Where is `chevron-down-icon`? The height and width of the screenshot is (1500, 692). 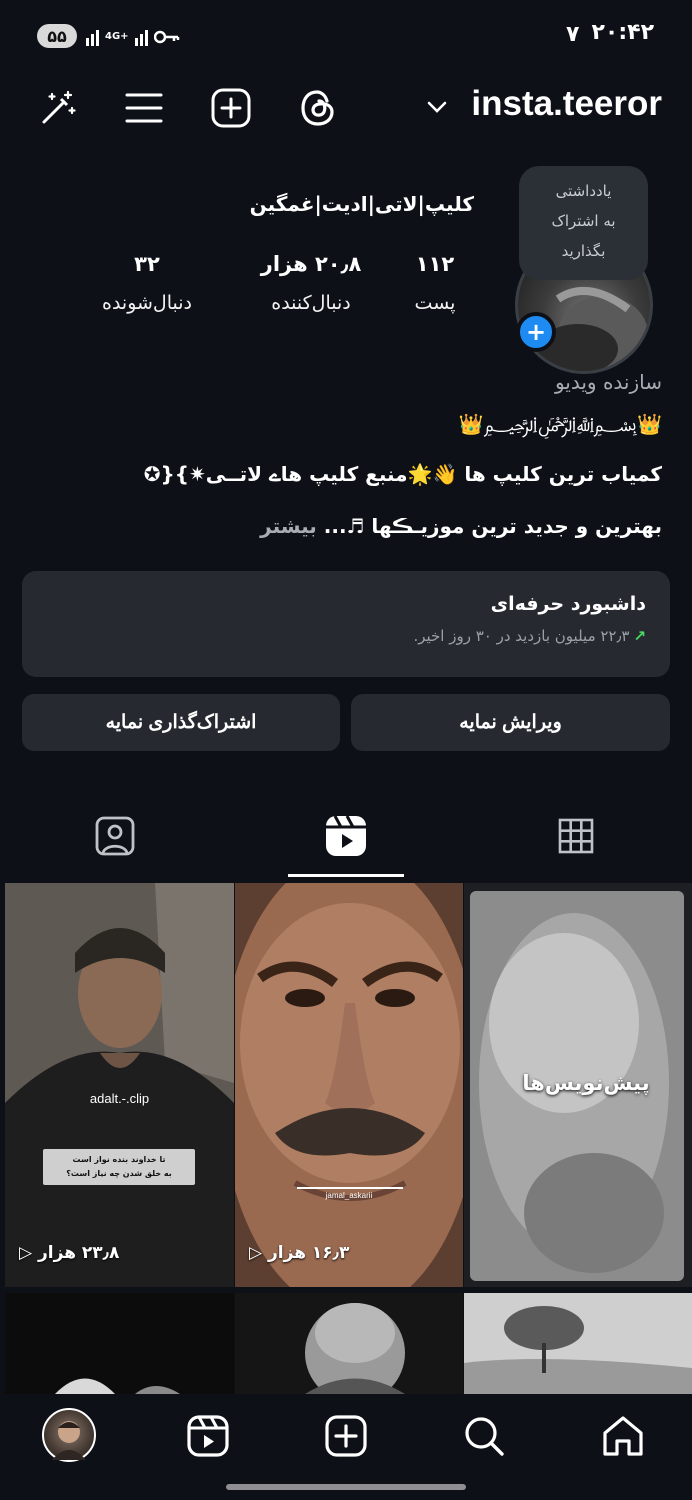 chevron-down-icon is located at coordinates (437, 107).